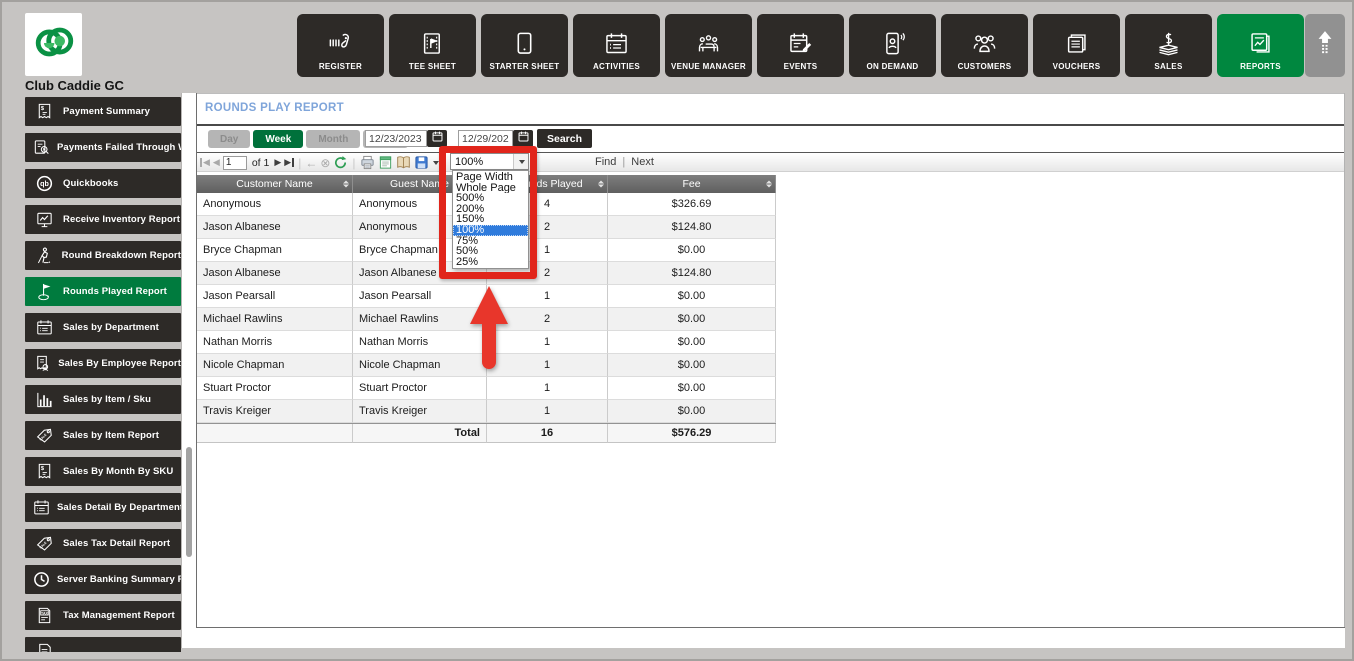  Describe the element at coordinates (1076, 66) in the screenshot. I see `nav-button-label: VOUCHERS` at that location.